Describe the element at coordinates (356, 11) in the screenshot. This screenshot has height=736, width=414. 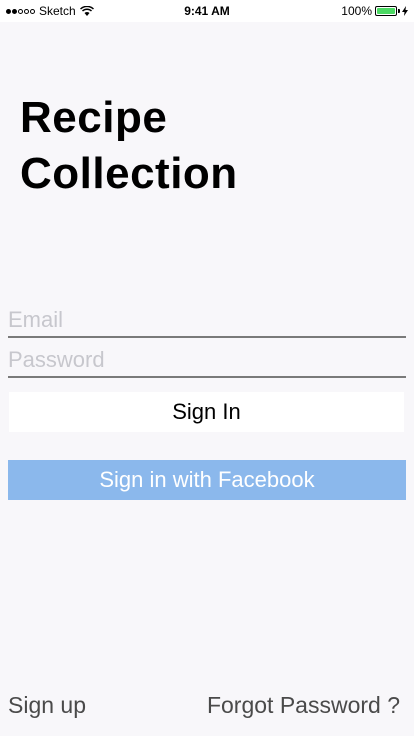
I see `battery-percentage: 100%` at that location.